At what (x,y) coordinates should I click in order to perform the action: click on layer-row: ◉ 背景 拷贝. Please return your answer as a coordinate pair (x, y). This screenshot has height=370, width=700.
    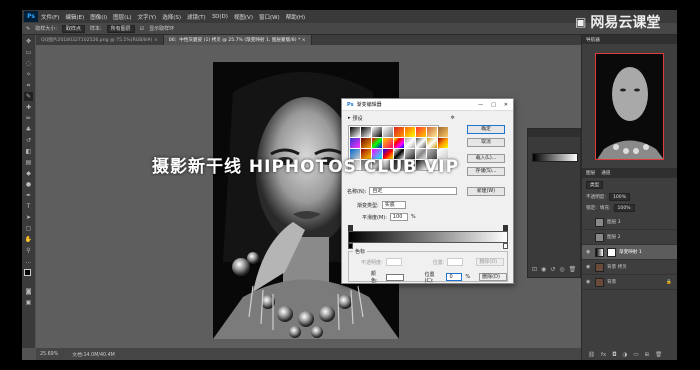
    Looking at the image, I should click on (629, 267).